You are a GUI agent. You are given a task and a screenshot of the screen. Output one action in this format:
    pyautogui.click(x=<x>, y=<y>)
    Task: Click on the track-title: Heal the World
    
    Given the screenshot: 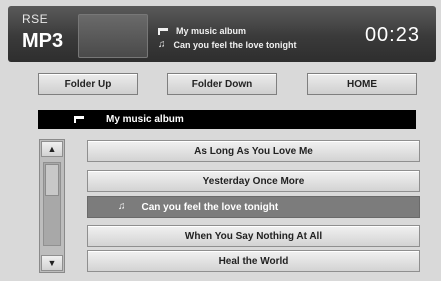 What is the action you would take?
    pyautogui.click(x=253, y=261)
    